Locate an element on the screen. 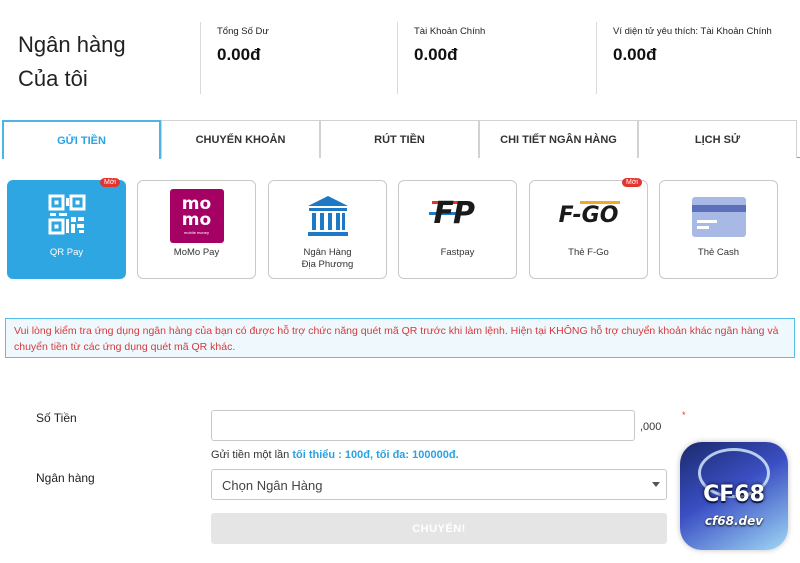 Image resolution: width=800 pixels, height=563 pixels. tab-history: LỊCH SỬ is located at coordinates (717, 139).